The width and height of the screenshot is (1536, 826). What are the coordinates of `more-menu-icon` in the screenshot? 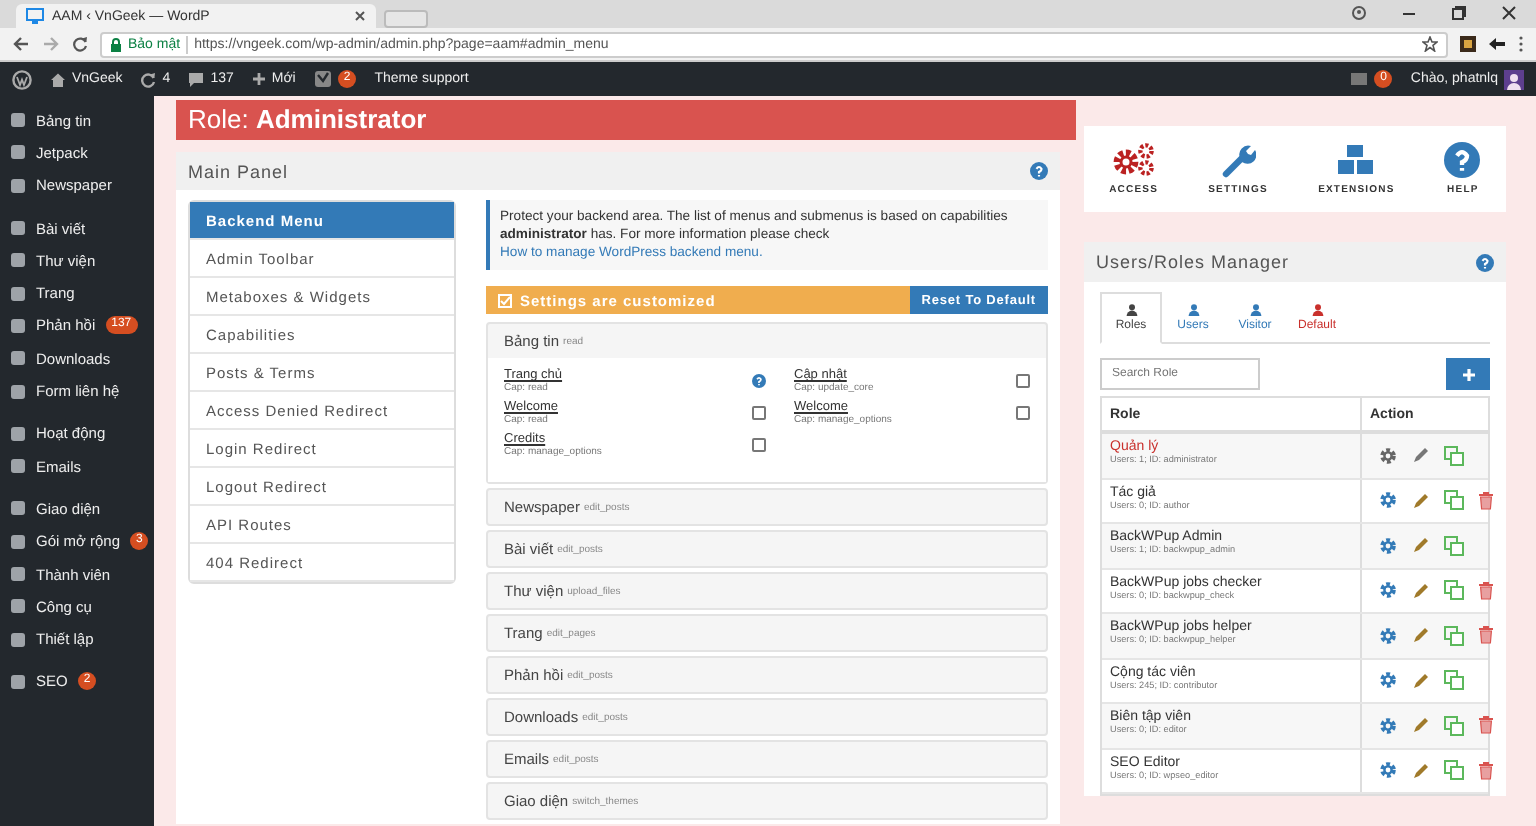 It's located at (1521, 44).